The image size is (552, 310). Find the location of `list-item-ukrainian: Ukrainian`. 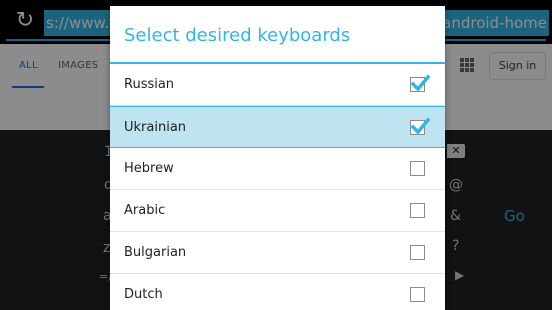

list-item-ukrainian: Ukrainian is located at coordinates (277, 127).